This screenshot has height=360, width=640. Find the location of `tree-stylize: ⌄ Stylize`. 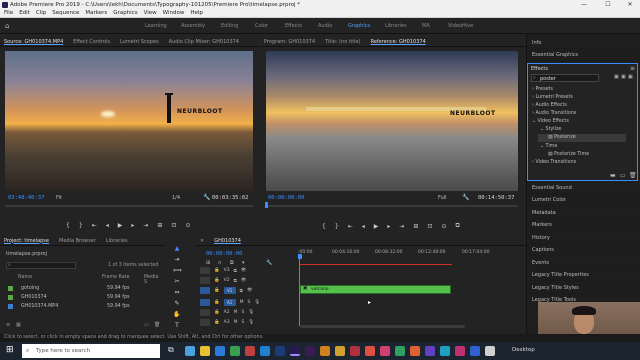

tree-stylize: ⌄ Stylize is located at coordinates (550, 129).